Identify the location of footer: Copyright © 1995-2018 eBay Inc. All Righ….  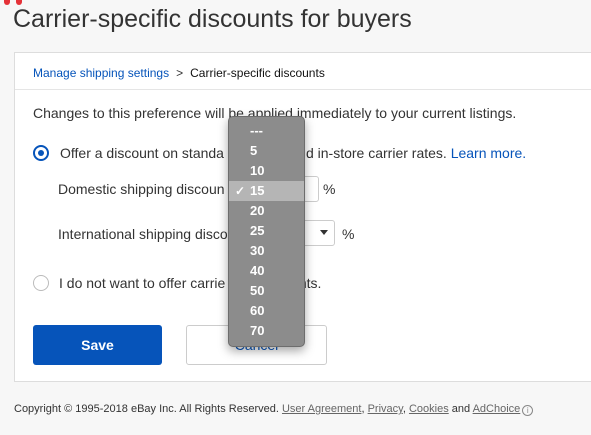
(274, 409).